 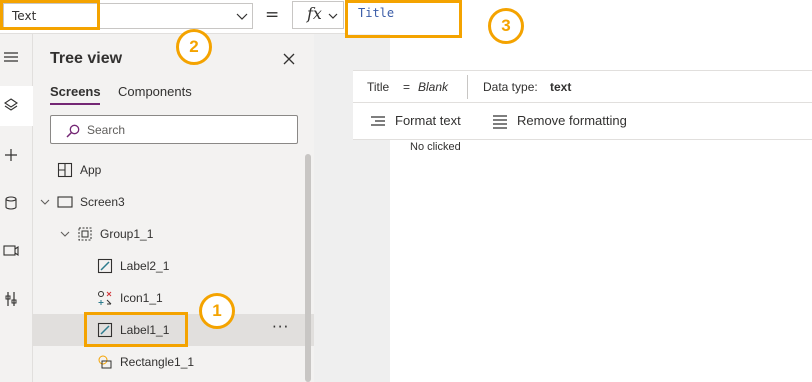 I want to click on menu-button, so click(x=16, y=58).